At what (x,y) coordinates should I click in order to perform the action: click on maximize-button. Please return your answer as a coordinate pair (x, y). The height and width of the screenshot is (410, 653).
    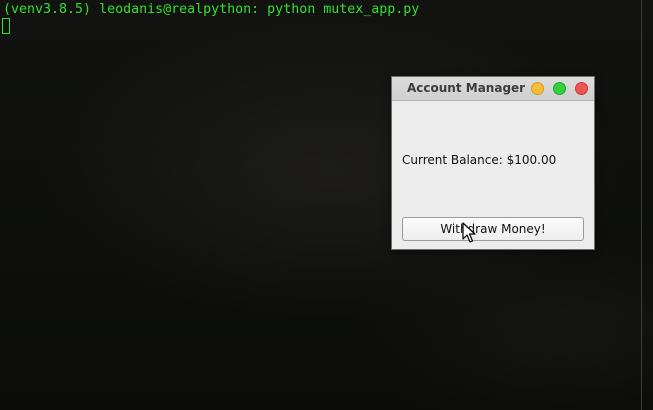
    Looking at the image, I should click on (559, 88).